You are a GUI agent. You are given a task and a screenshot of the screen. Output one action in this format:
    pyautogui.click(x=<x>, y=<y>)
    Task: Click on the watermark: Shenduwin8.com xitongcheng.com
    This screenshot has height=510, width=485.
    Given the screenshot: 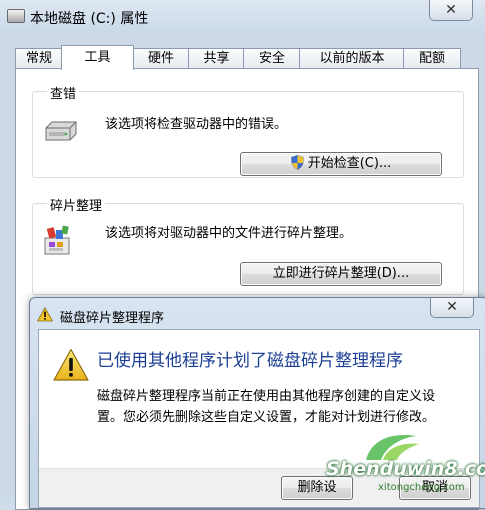 What is the action you would take?
    pyautogui.click(x=405, y=463)
    